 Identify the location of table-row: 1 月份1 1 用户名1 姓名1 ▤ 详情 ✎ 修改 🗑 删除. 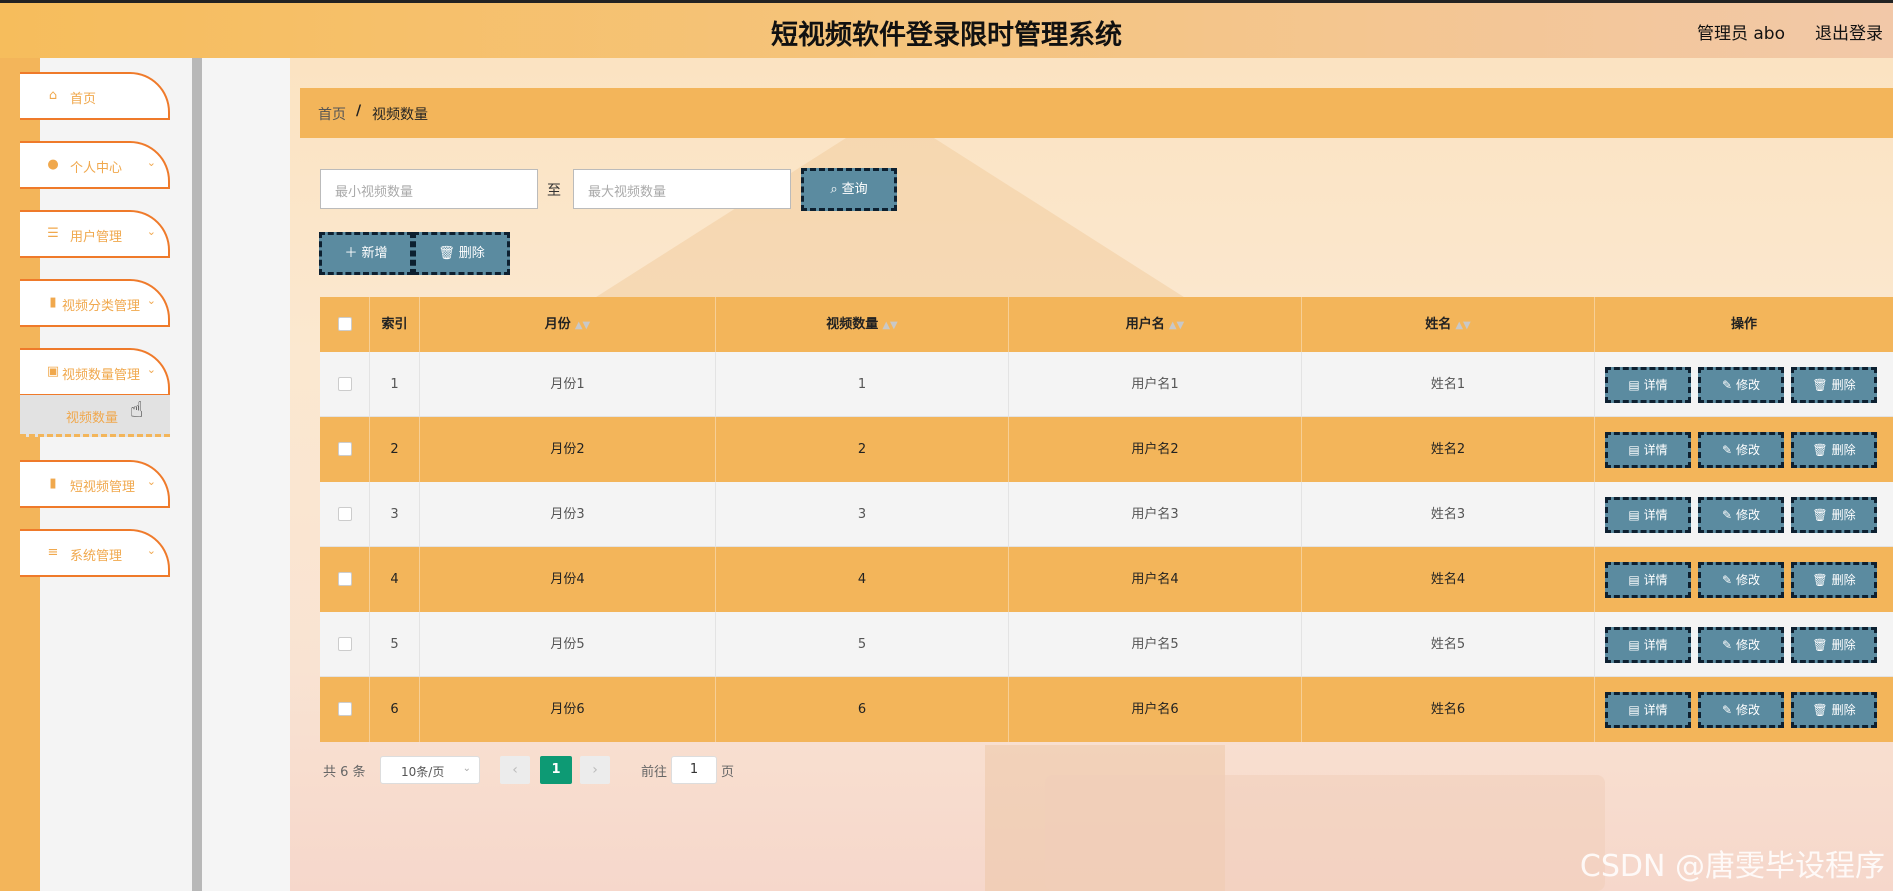
(1106, 384).